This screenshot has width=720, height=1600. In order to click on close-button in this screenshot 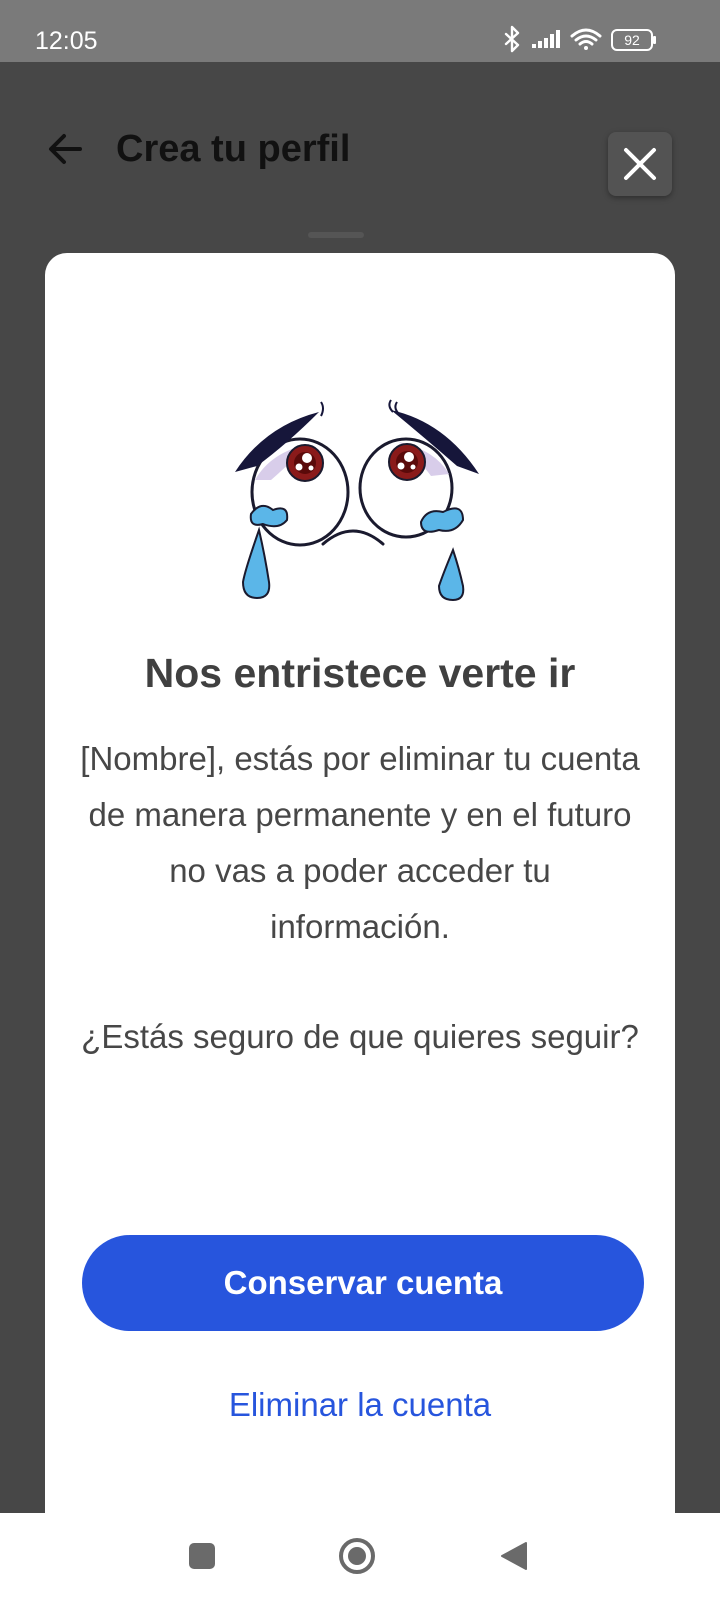, I will do `click(640, 164)`.